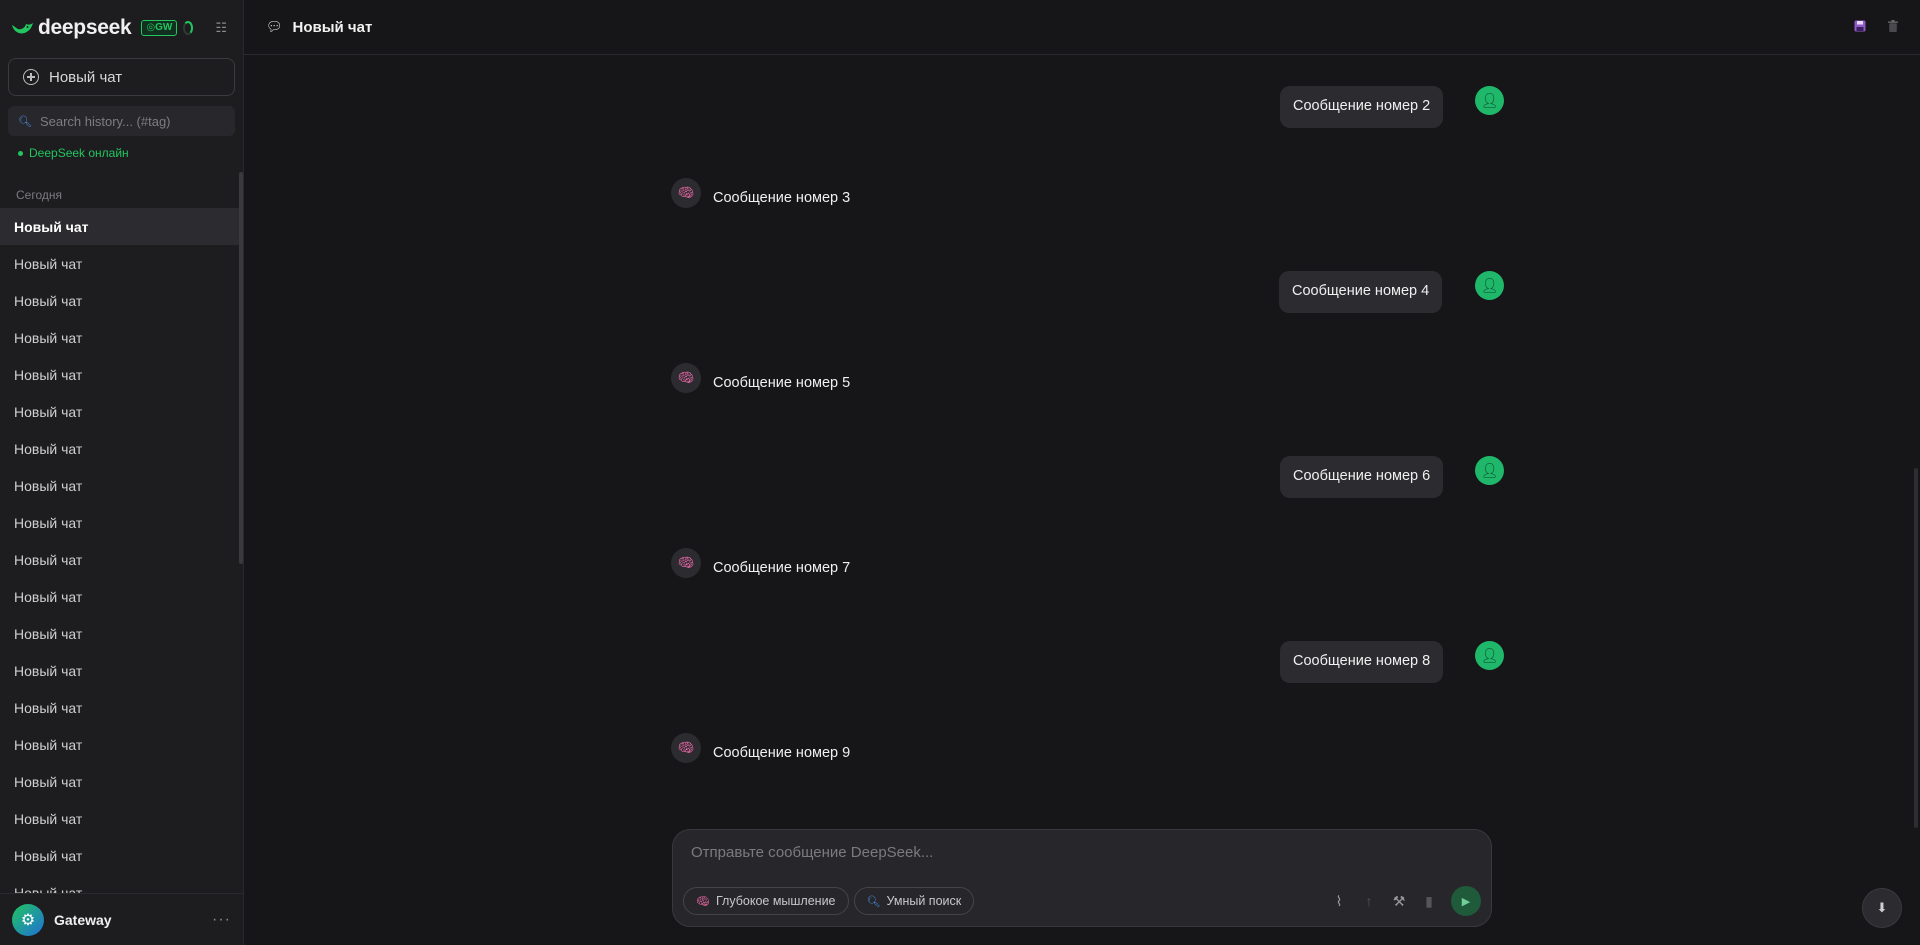 The image size is (1920, 945). I want to click on brand-name: deepseek, so click(85, 27).